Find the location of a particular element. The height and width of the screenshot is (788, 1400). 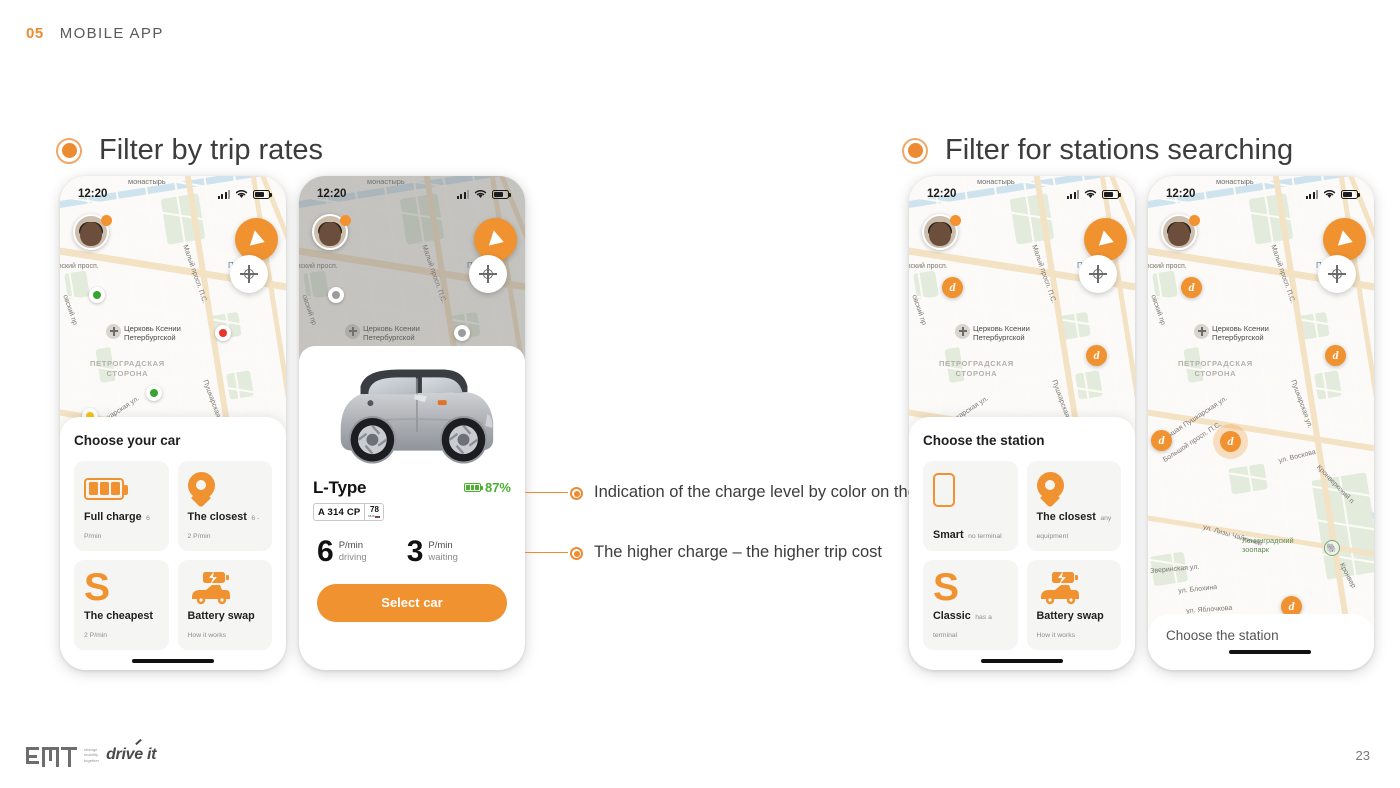

section-title-left-text: Filter by trip rates is located at coordinates (211, 150).